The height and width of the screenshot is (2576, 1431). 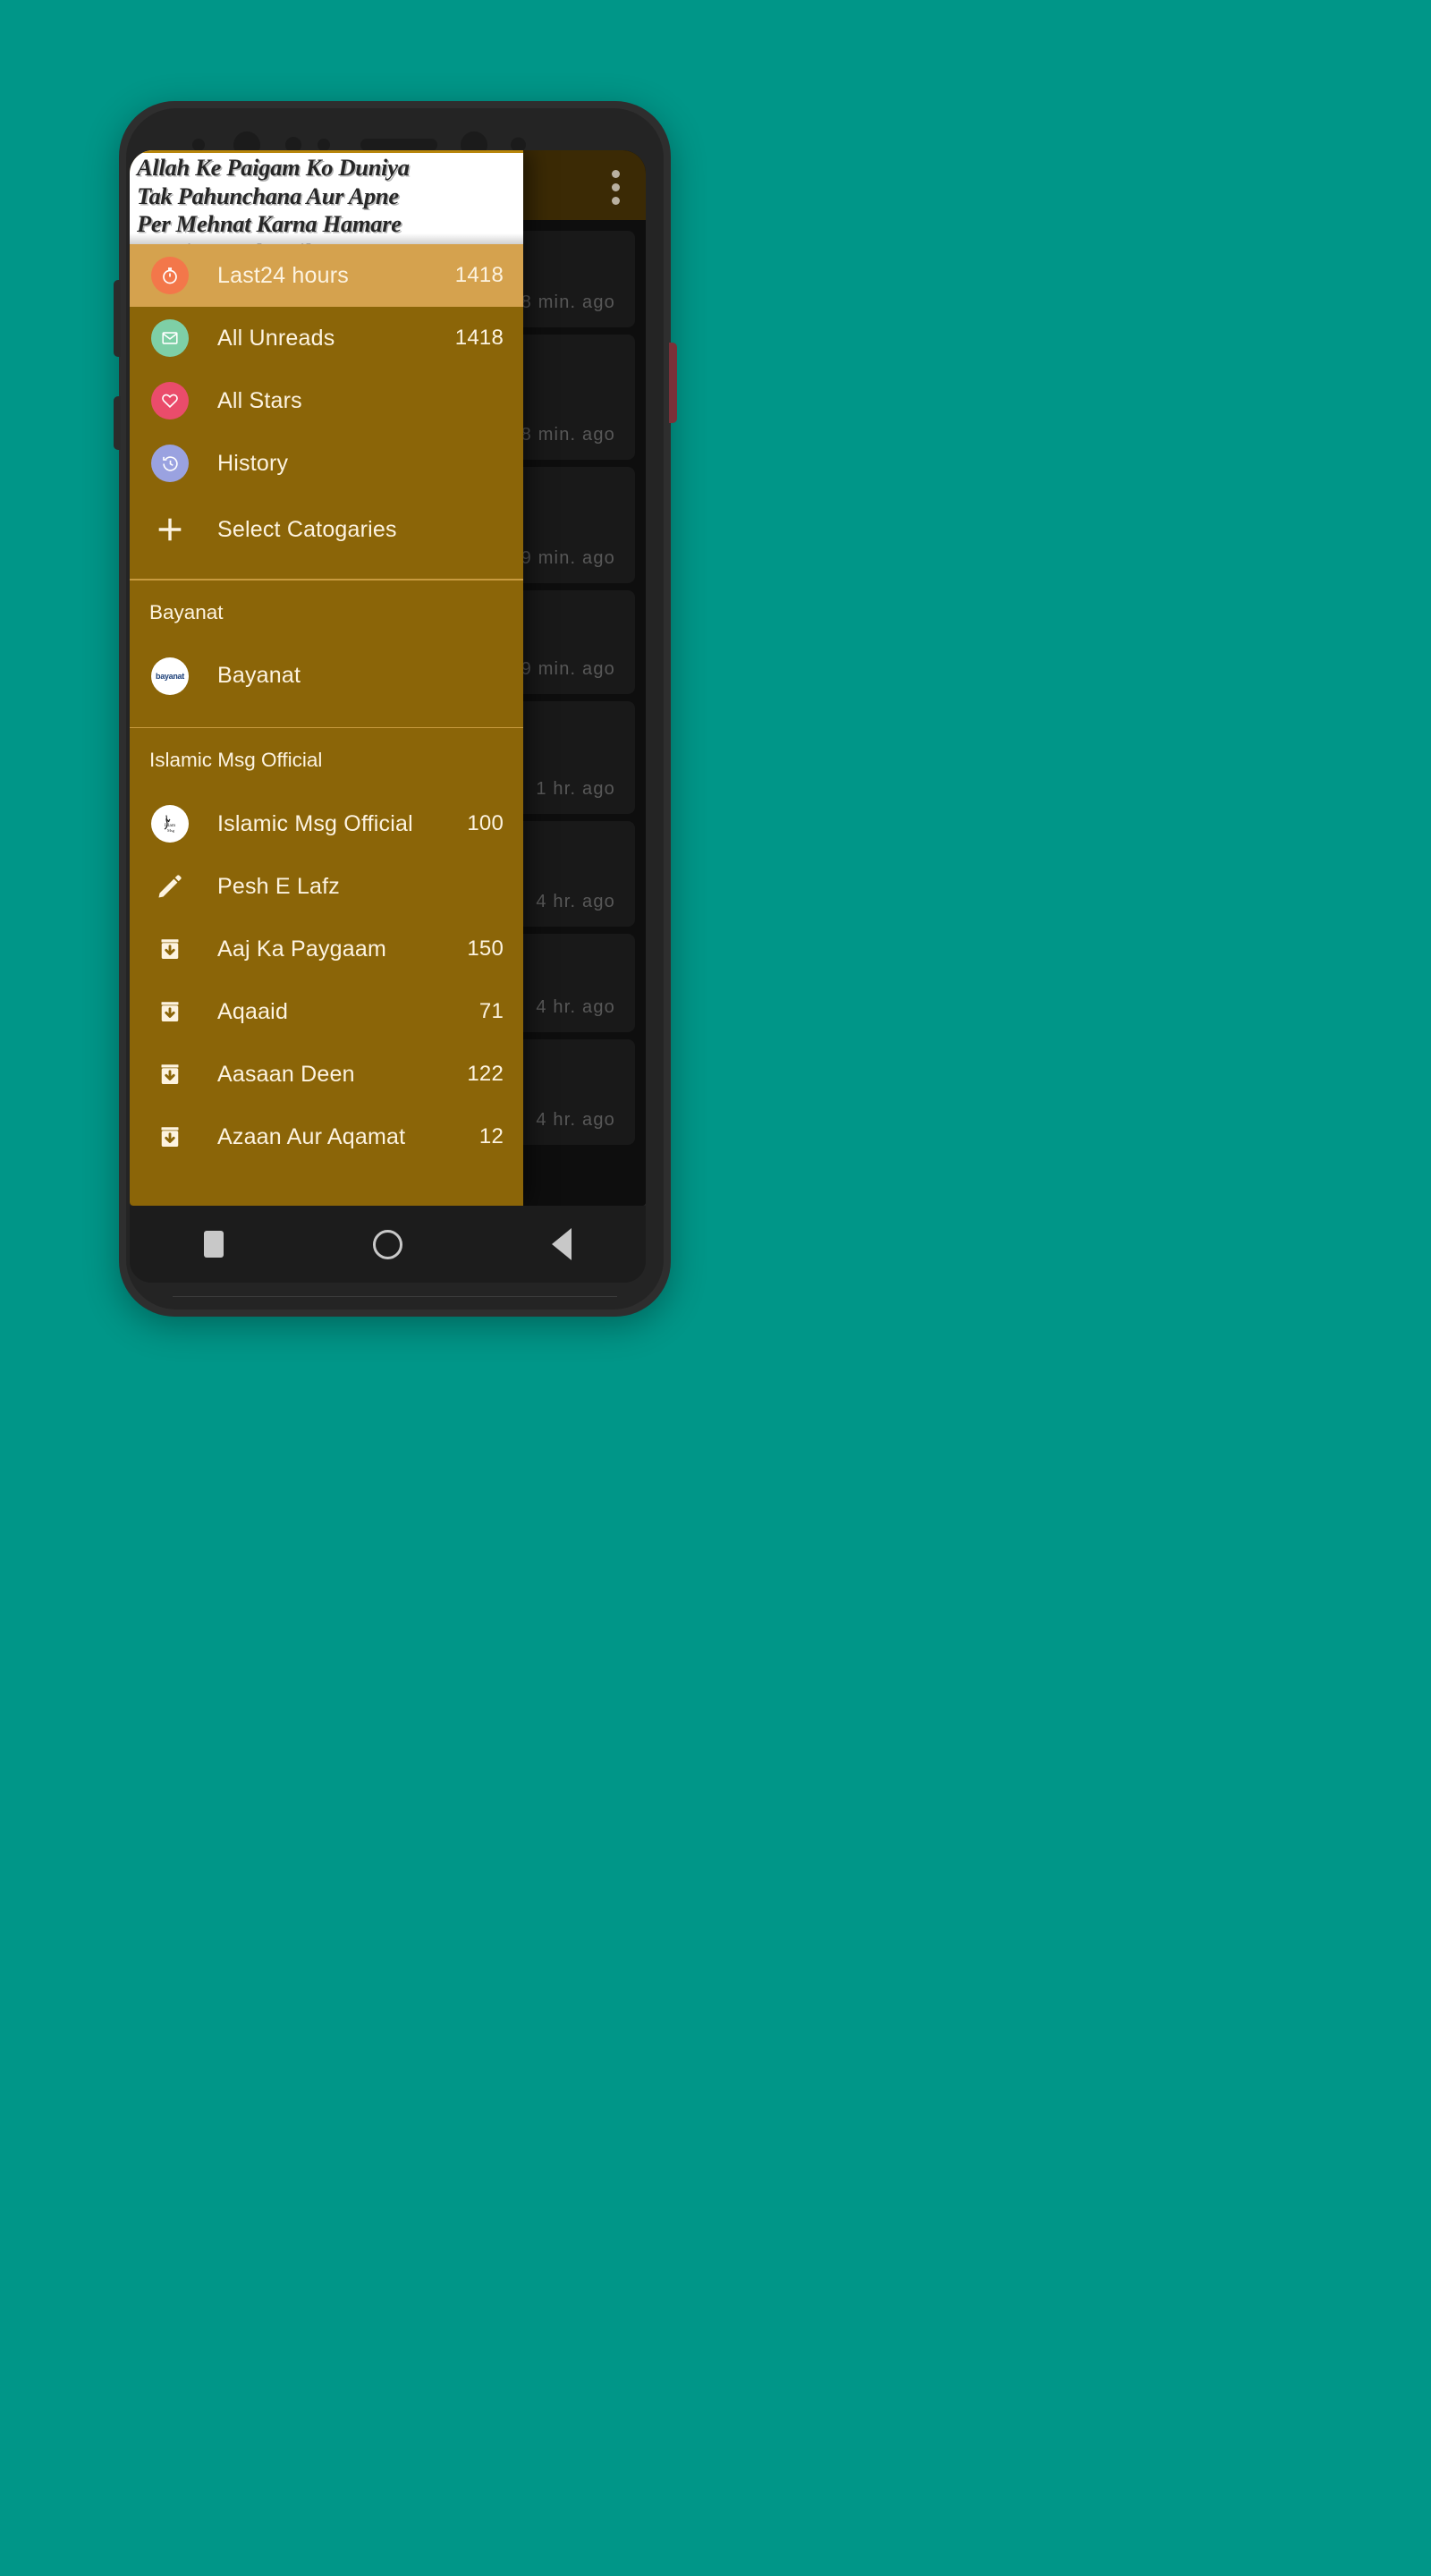 I want to click on drawer-feed-label: Bayanat, so click(x=259, y=675).